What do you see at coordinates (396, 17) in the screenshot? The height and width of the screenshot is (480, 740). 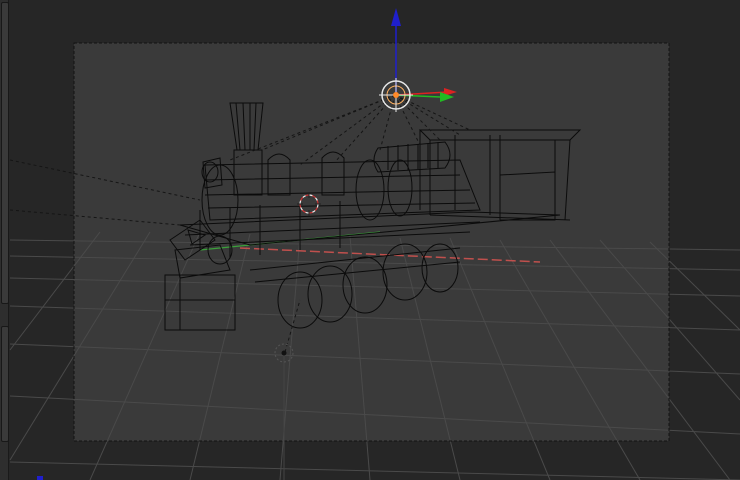 I see `gizmo-z-arrow` at bounding box center [396, 17].